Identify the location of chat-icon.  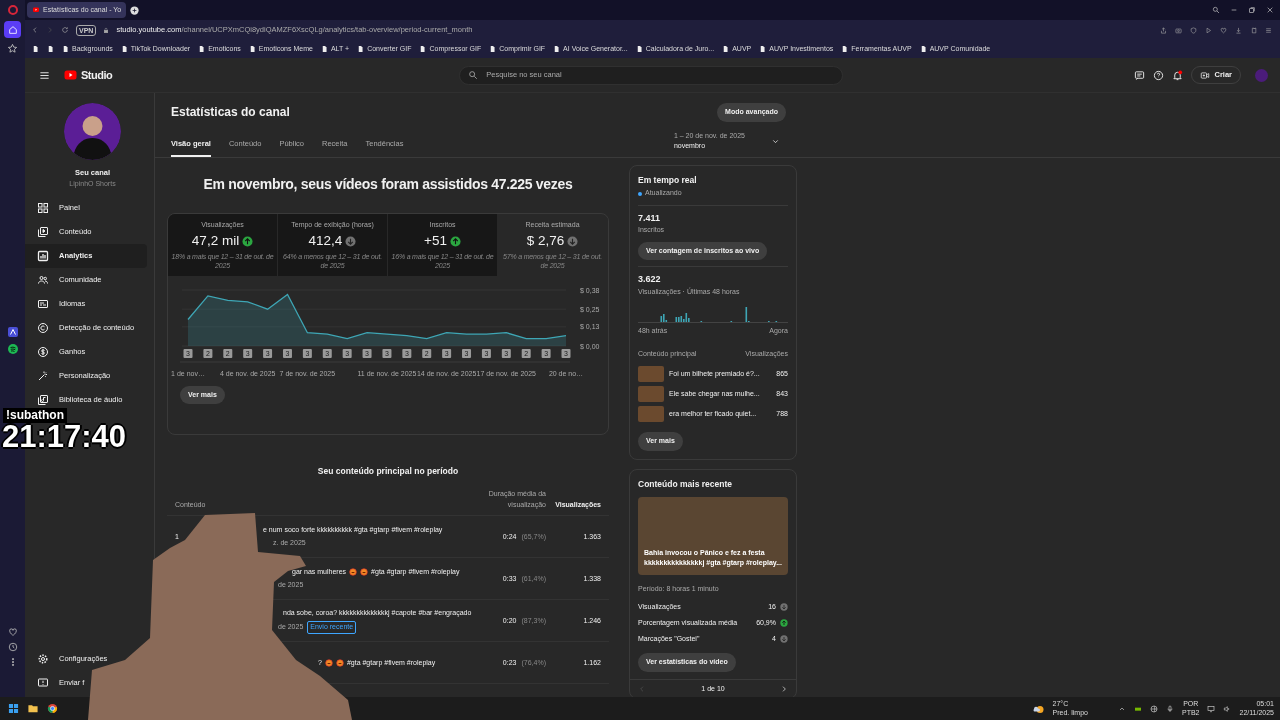
(1140, 75).